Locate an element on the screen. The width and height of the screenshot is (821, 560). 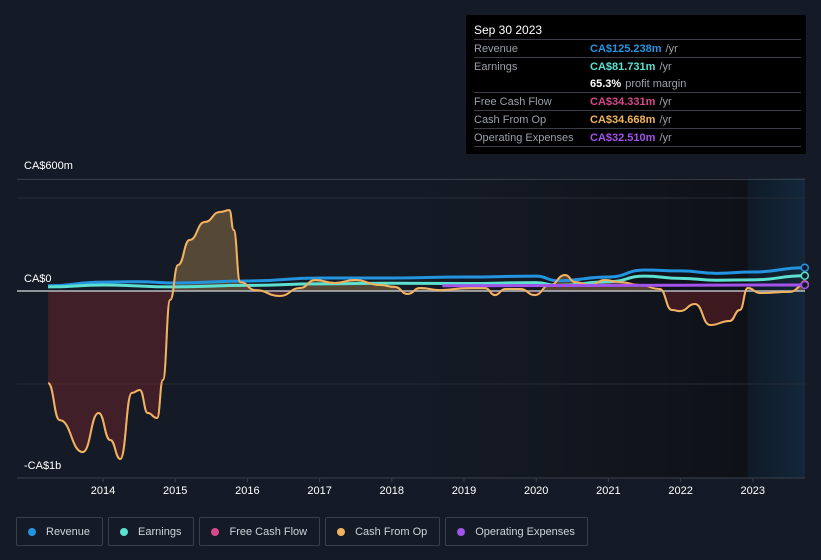
tooltip-row: Cash From Op CA$34.668m/yr is located at coordinates (637, 119).